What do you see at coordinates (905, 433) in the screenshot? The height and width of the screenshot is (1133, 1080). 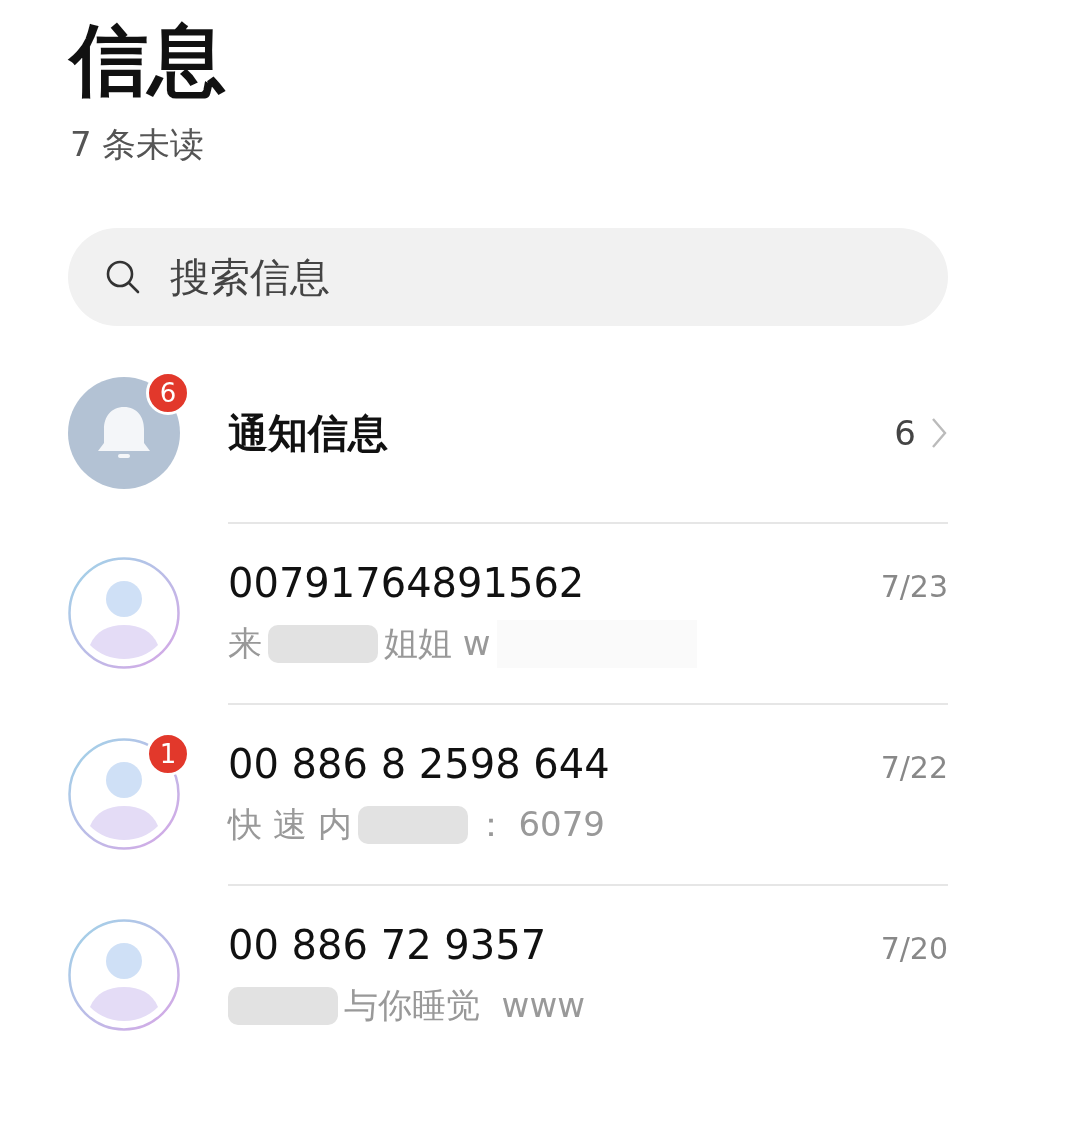 I see `notification-count: 6` at bounding box center [905, 433].